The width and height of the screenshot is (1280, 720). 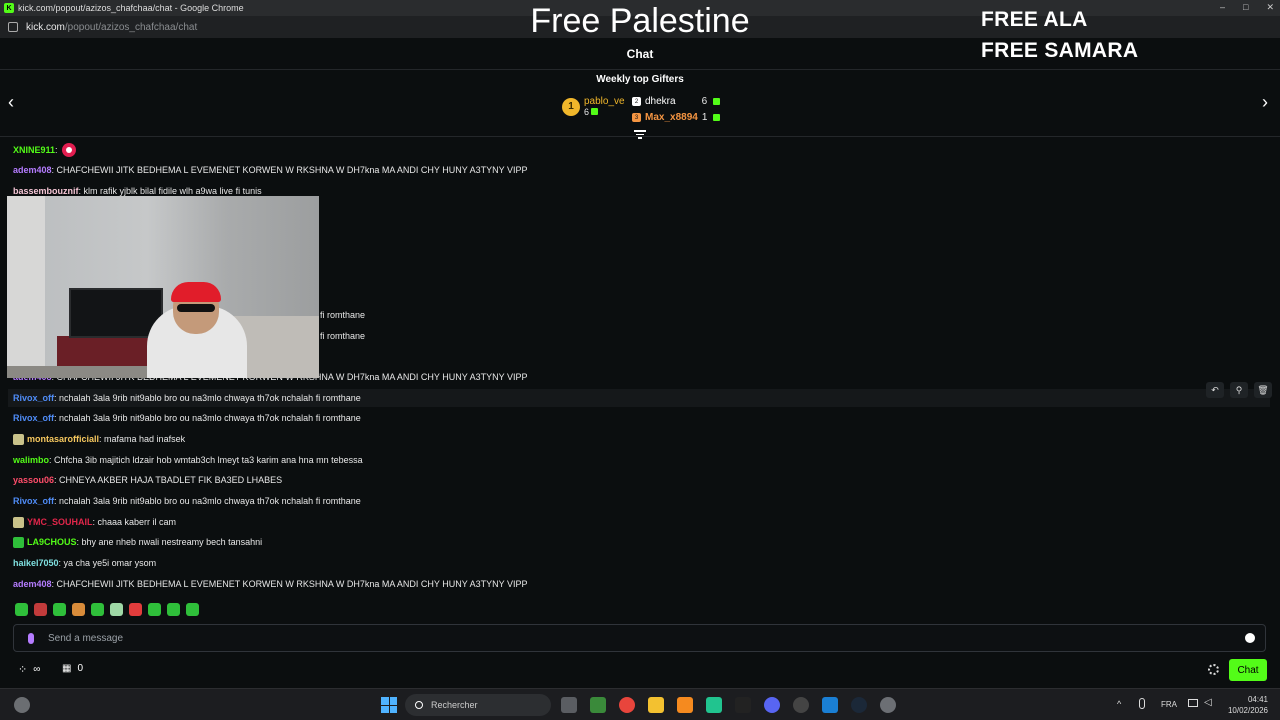 What do you see at coordinates (640, 704) in the screenshot?
I see `windows-taskbar: Rechercher ^ FRA ◁ 04:41 10/02/2026` at bounding box center [640, 704].